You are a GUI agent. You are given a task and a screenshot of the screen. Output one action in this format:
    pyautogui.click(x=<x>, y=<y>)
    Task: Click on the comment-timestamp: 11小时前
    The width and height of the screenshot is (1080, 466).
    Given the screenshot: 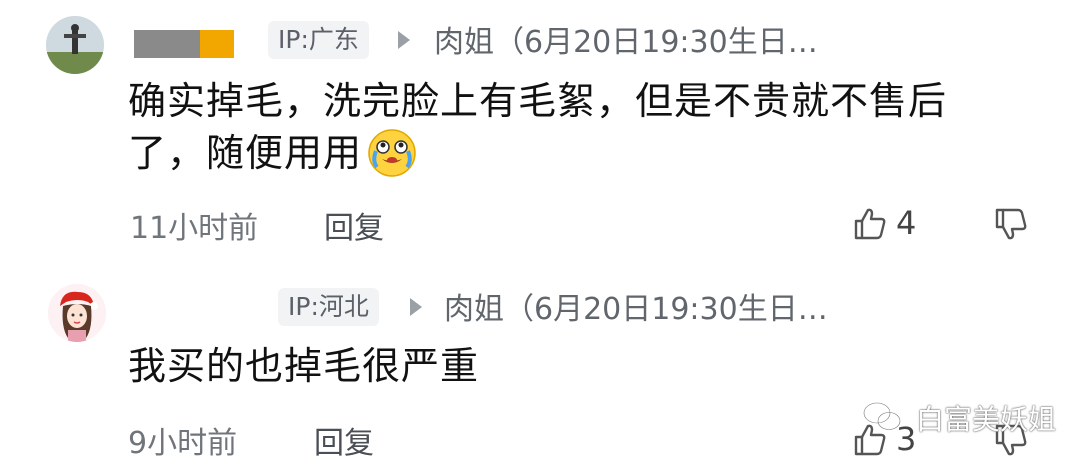 What is the action you would take?
    pyautogui.click(x=194, y=228)
    